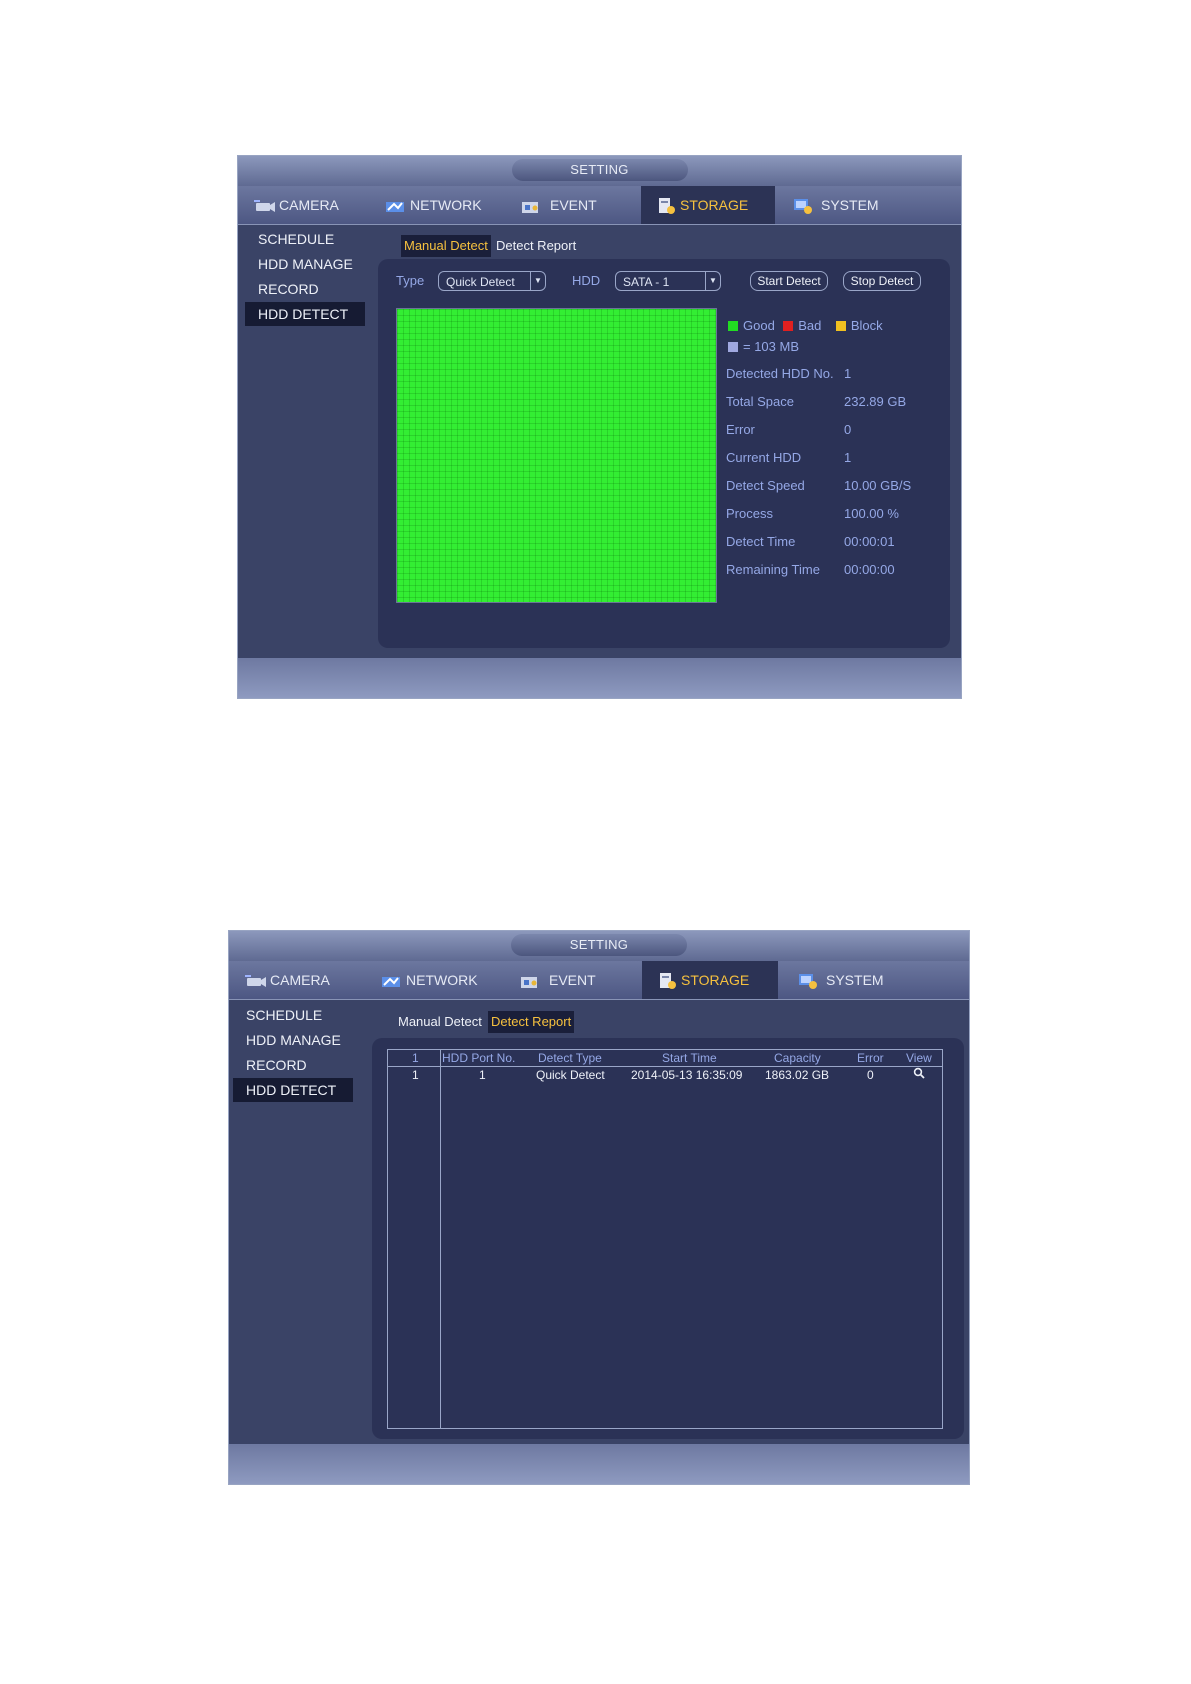 This screenshot has width=1191, height=1684. I want to click on cell-error: 0, so click(870, 1075).